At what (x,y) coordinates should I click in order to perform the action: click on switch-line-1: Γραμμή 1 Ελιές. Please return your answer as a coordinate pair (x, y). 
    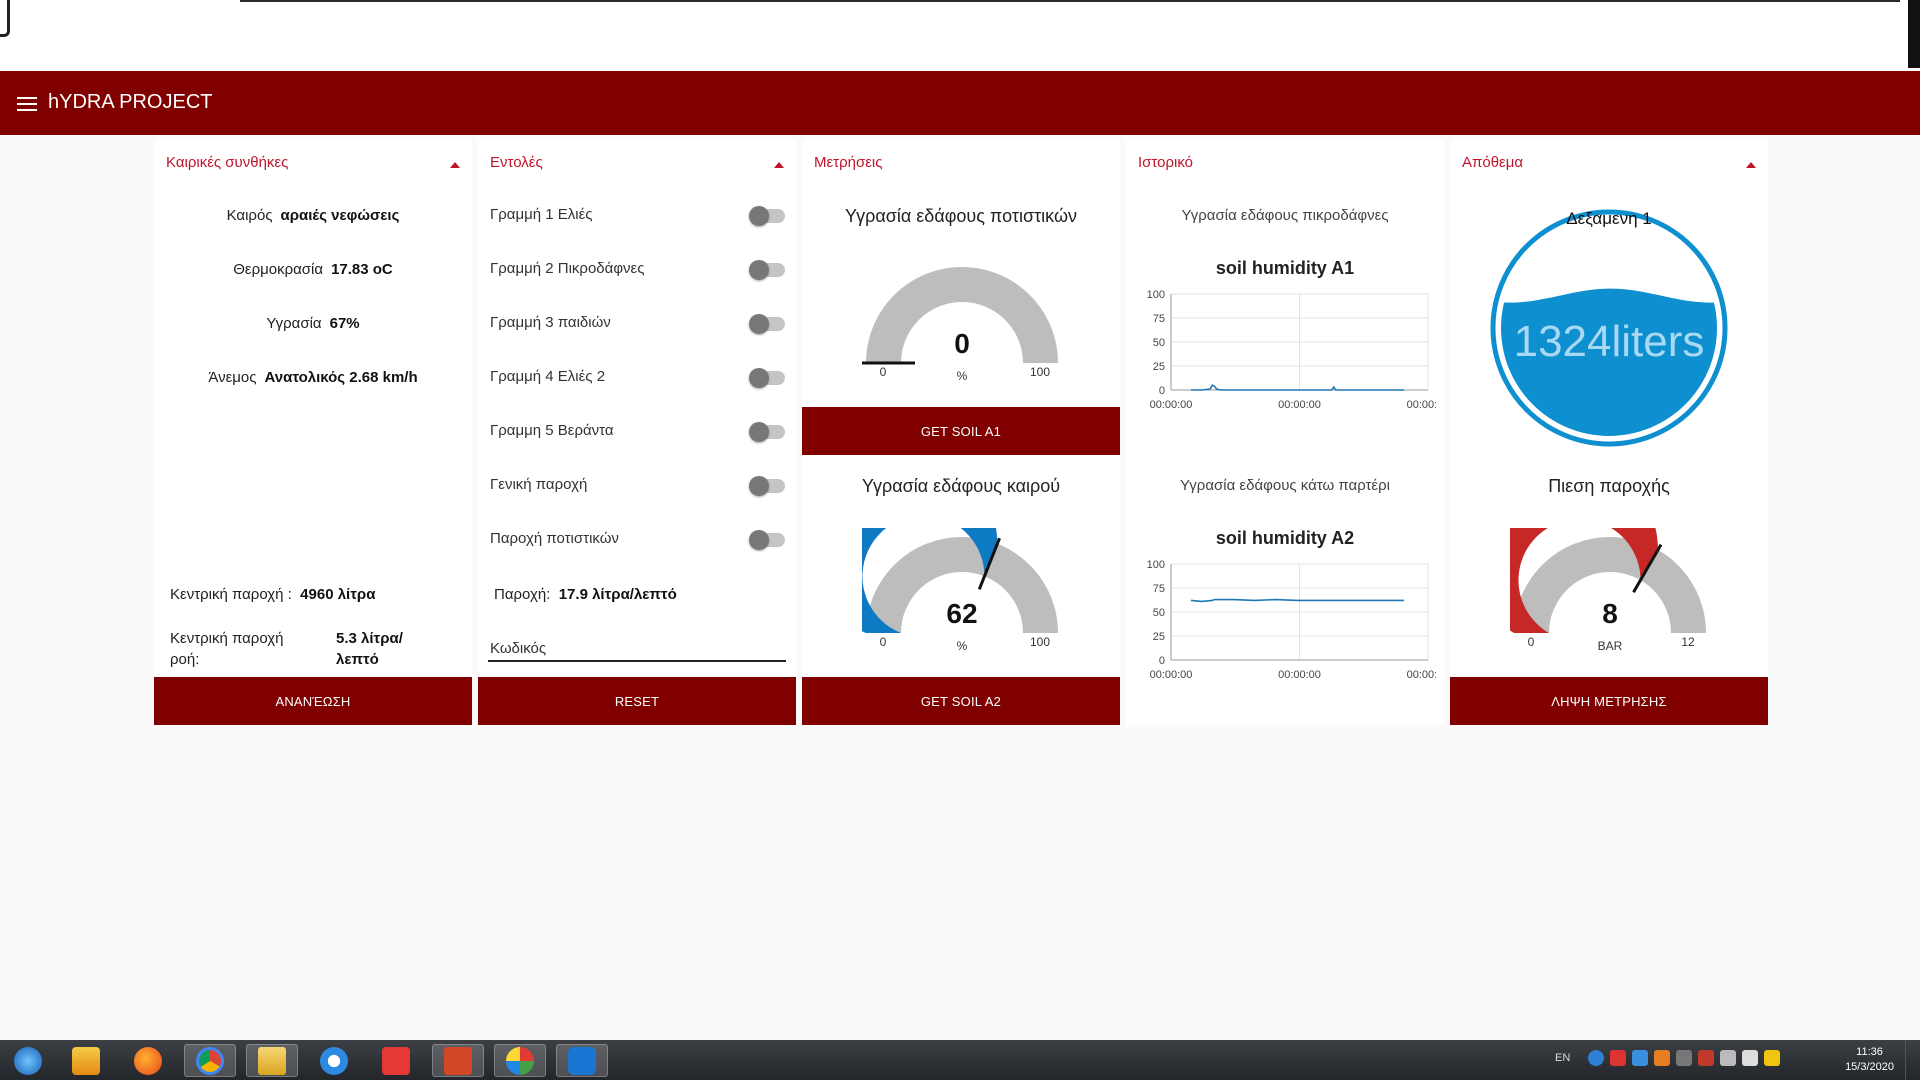
    Looking at the image, I should click on (637, 216).